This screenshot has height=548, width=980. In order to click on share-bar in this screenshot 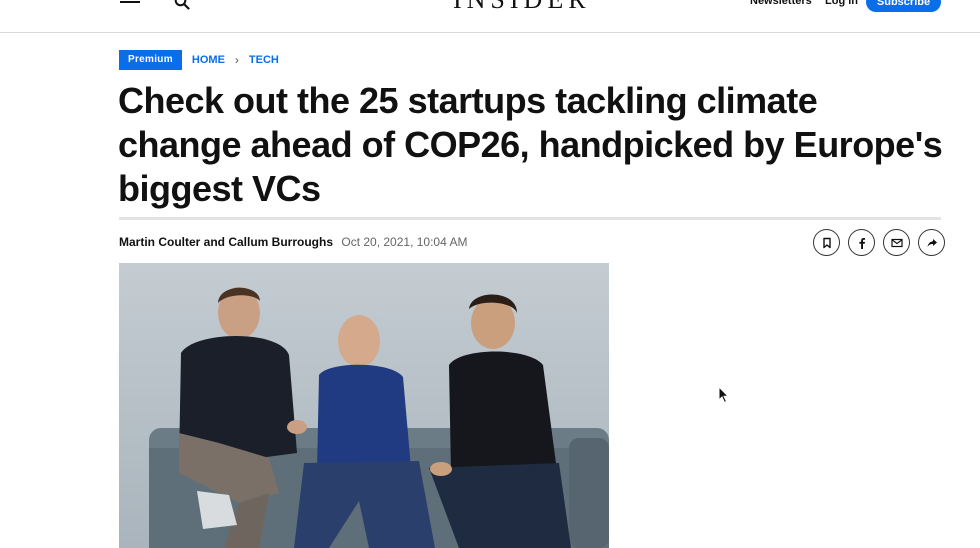, I will do `click(879, 242)`.